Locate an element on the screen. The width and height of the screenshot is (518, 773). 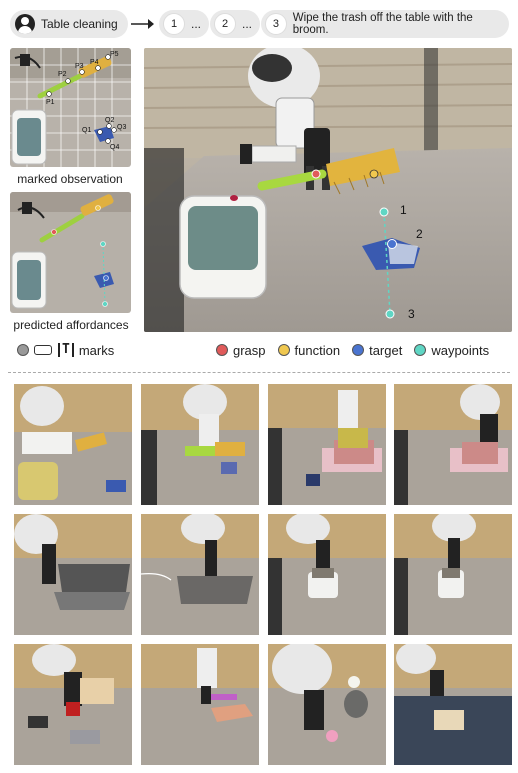
point-label: P3 is located at coordinates (79, 66).